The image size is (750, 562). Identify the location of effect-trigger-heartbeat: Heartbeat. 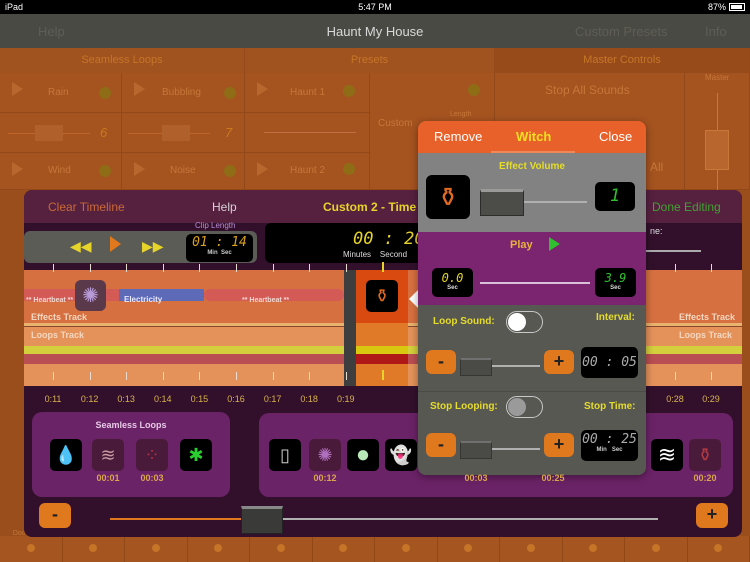
(343, 546).